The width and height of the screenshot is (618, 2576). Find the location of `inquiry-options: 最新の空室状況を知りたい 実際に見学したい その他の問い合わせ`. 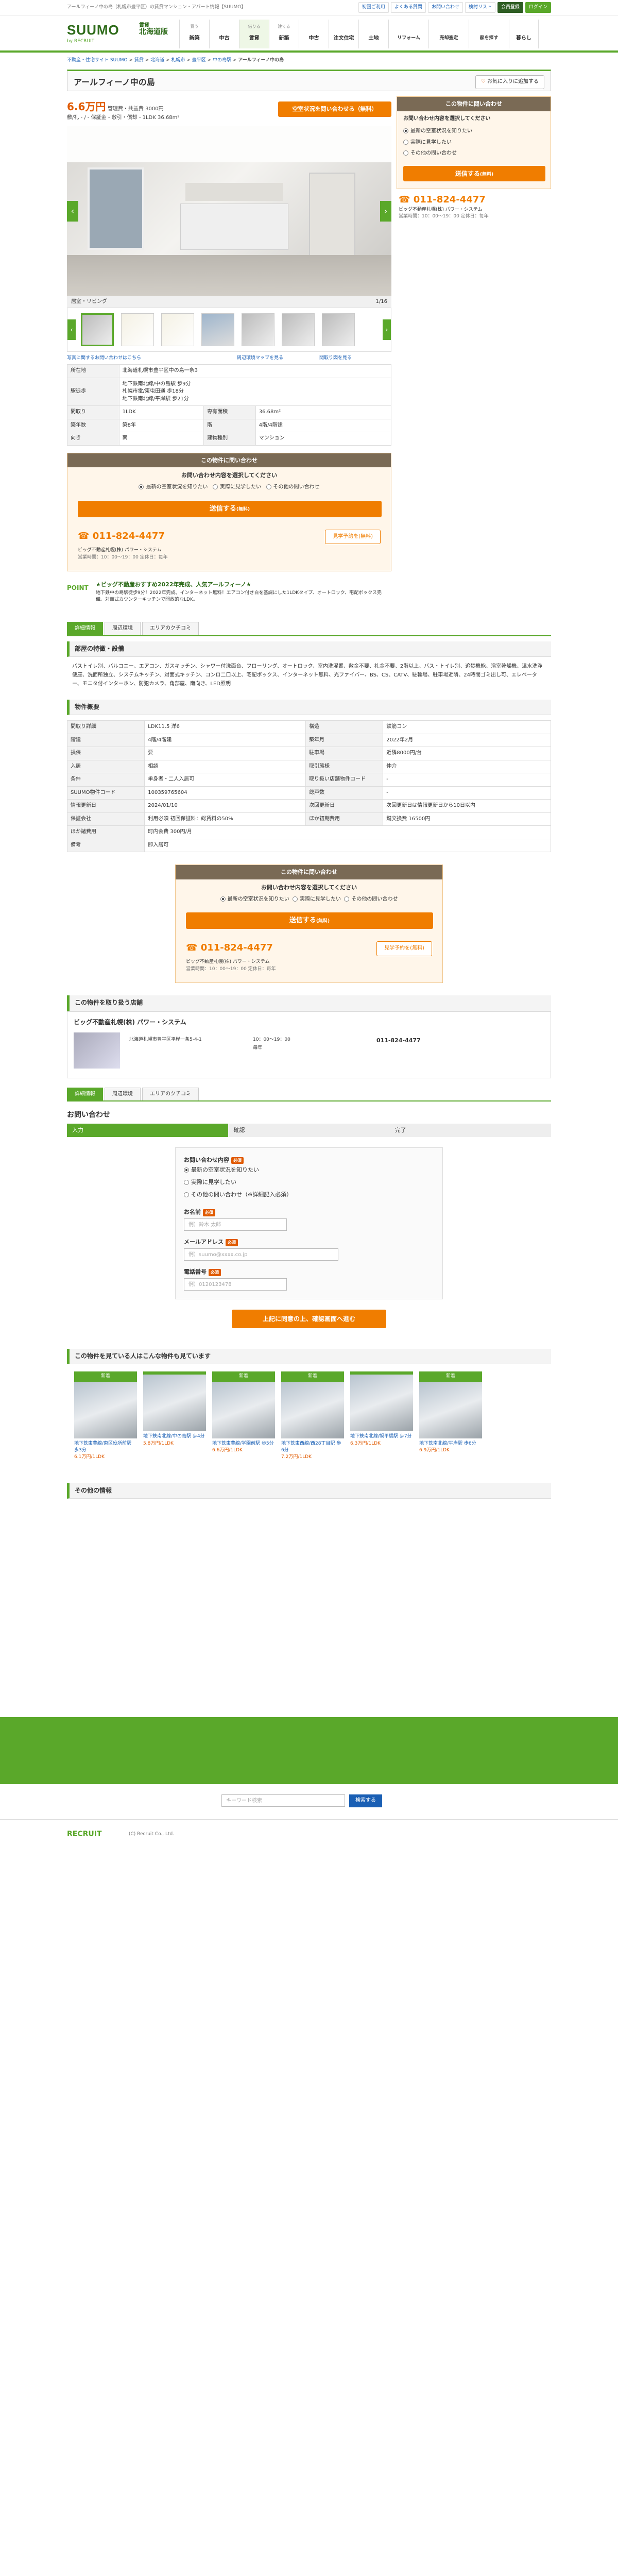

inquiry-options: 最新の空室状況を知りたい 実際に見学したい その他の問い合わせ is located at coordinates (229, 488).